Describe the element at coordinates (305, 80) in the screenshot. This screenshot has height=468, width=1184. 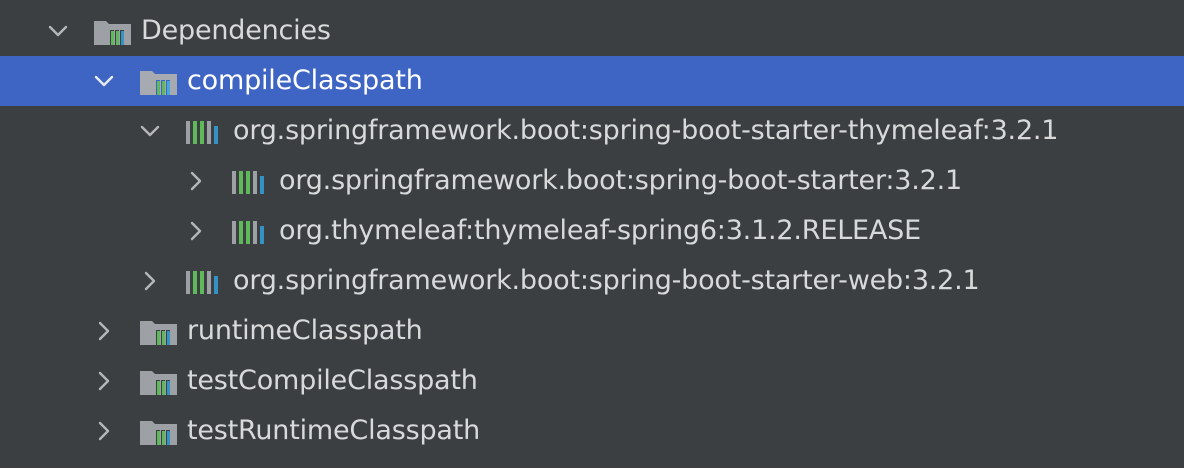
I see `tree-node-label: compileClasspath` at that location.